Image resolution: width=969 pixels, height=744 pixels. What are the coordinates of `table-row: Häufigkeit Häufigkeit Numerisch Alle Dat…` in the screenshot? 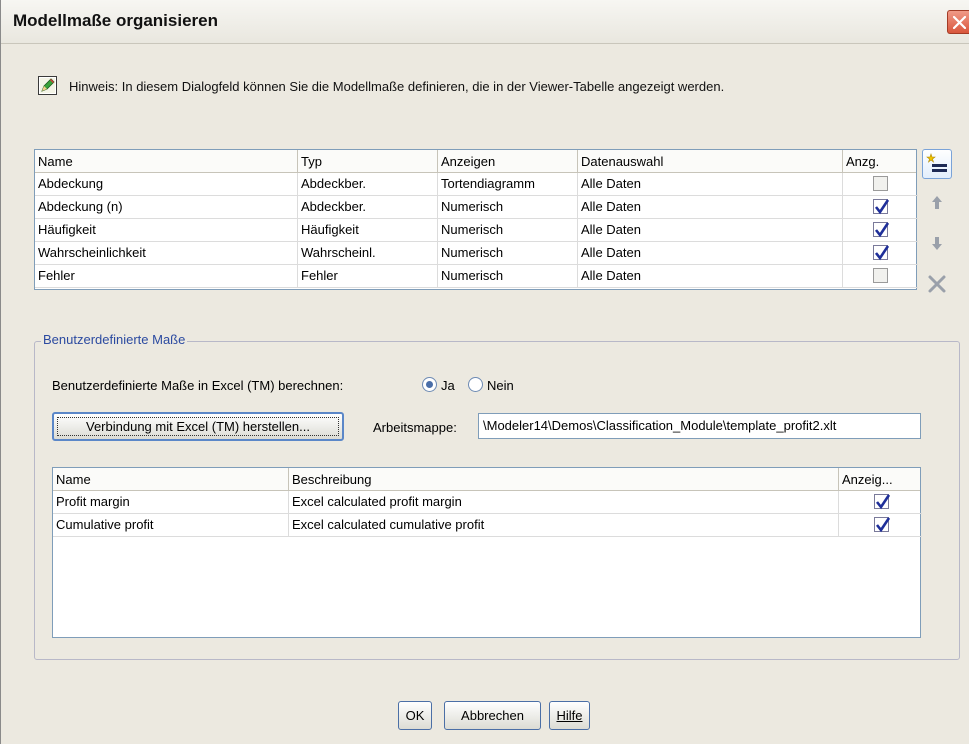 It's located at (476, 230).